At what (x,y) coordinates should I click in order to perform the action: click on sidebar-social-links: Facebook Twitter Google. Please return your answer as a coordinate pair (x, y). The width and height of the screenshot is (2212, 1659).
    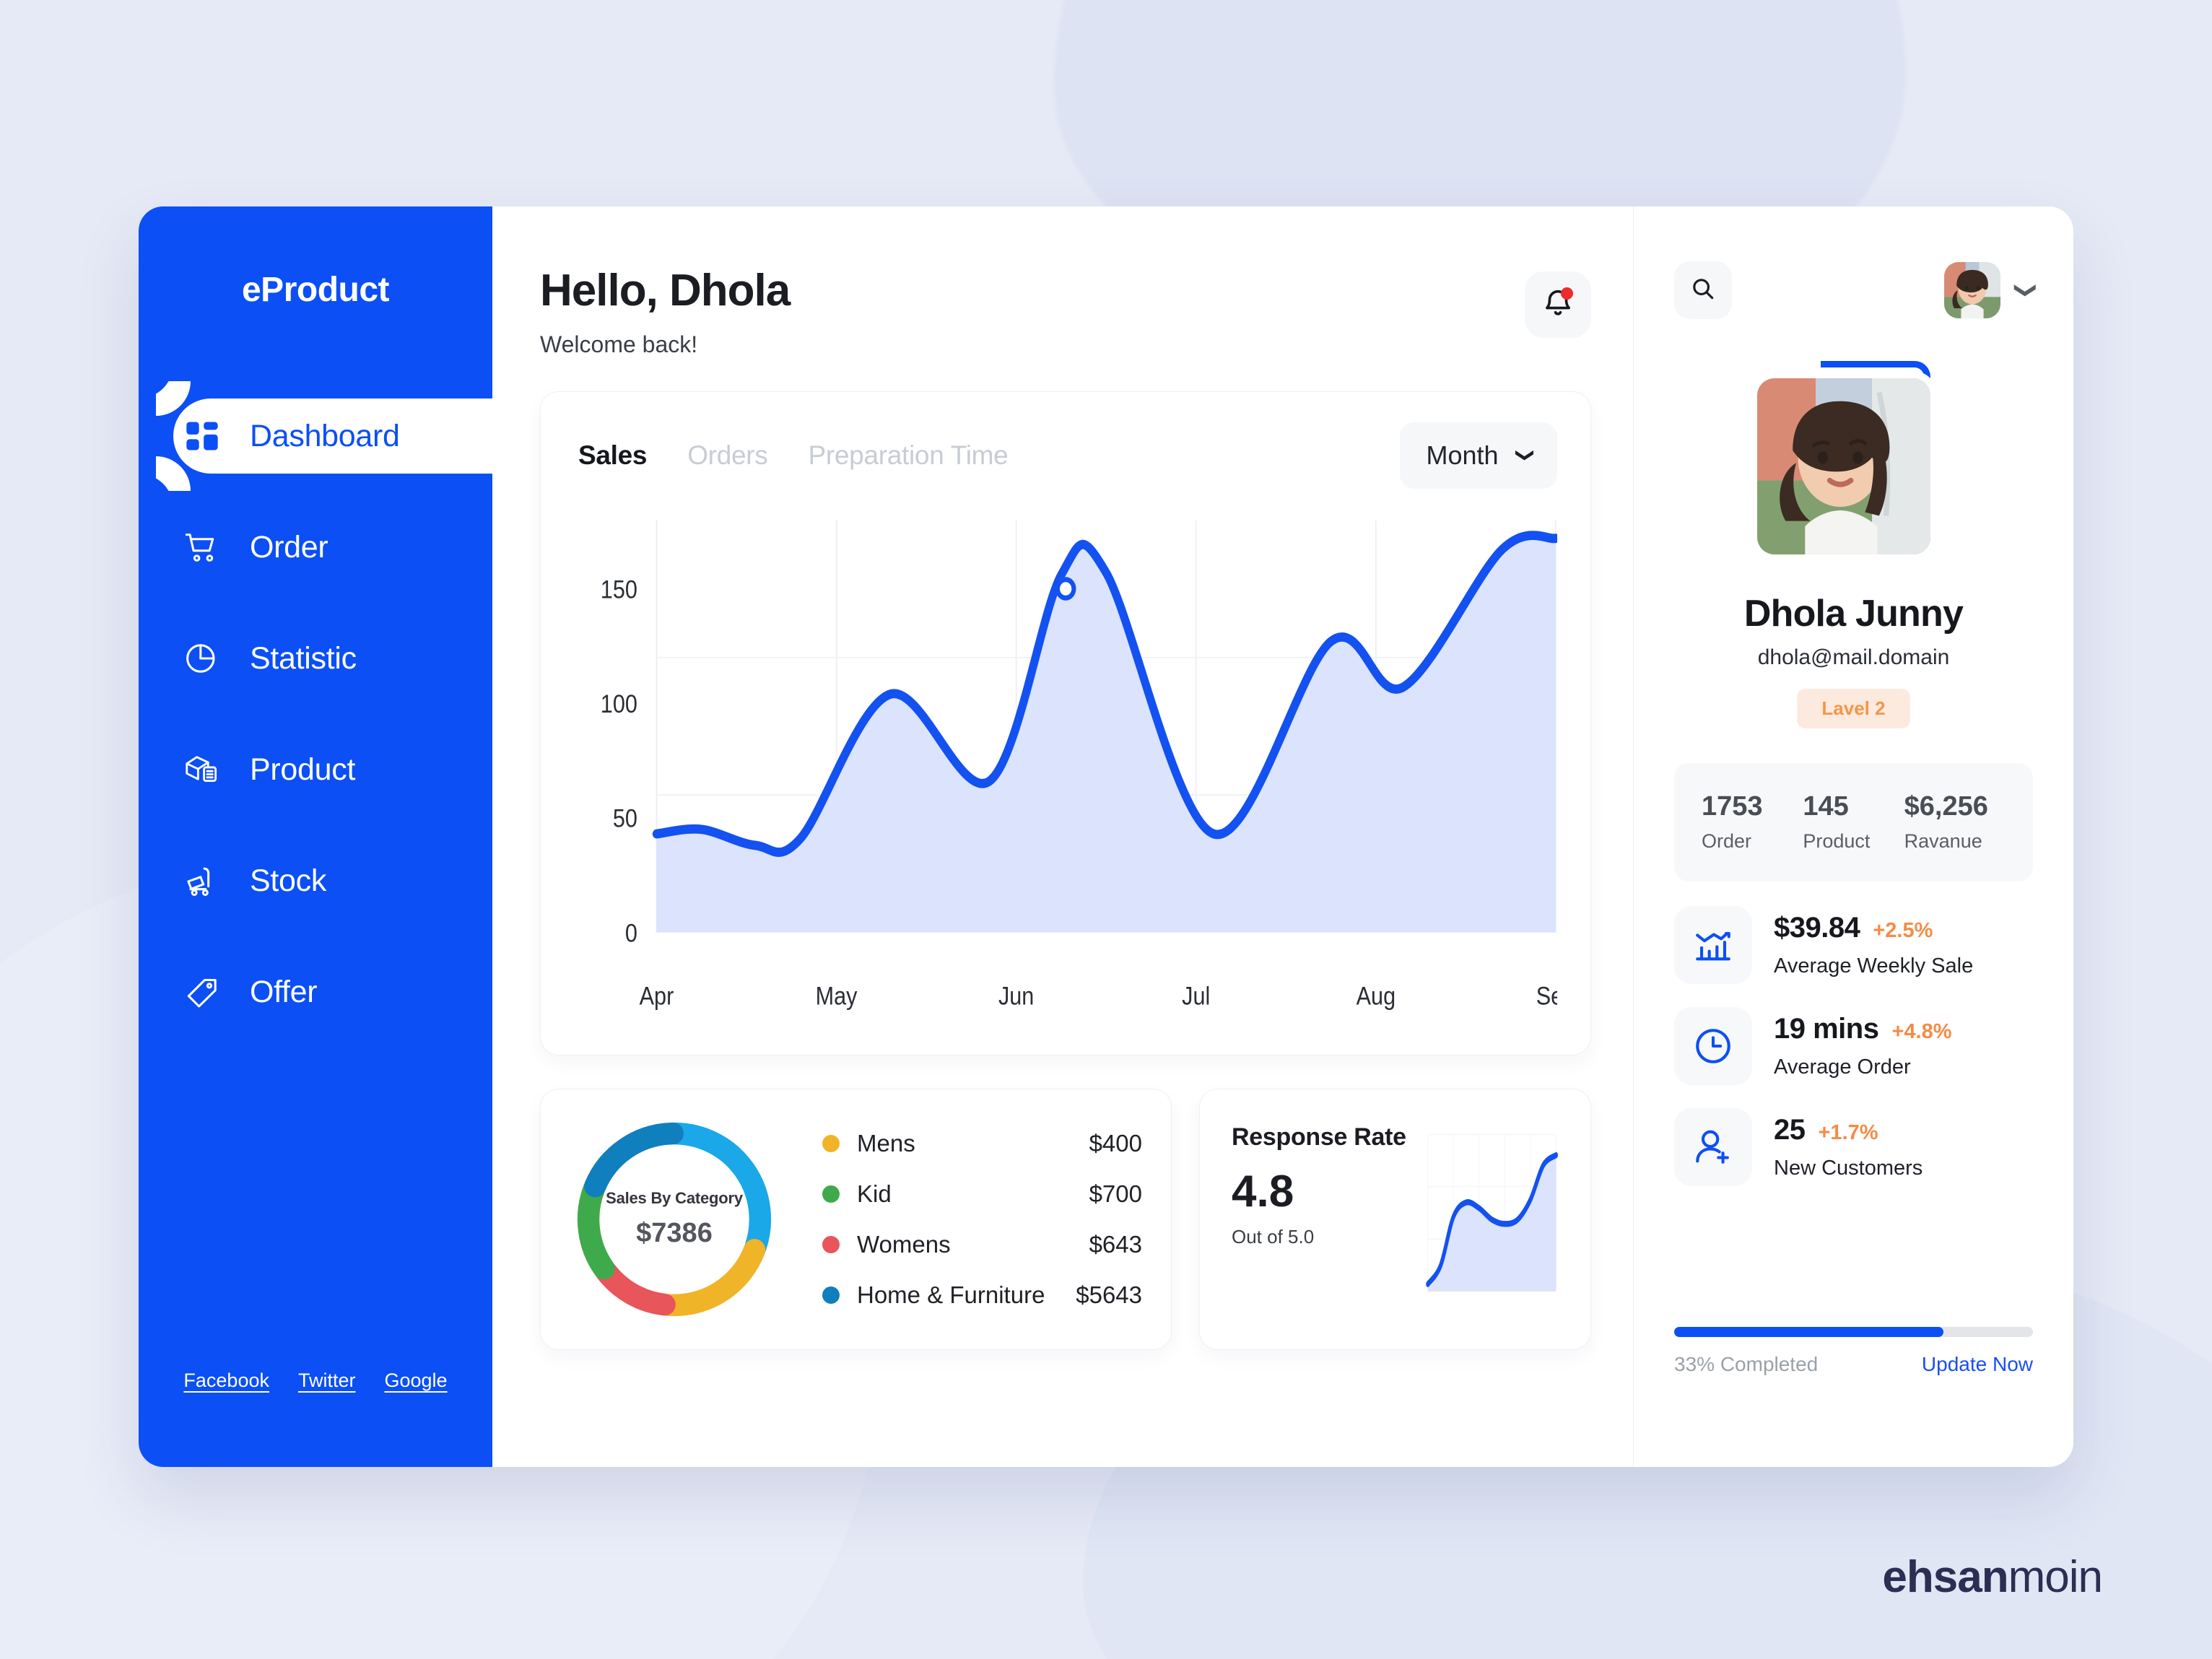
    Looking at the image, I should click on (315, 1381).